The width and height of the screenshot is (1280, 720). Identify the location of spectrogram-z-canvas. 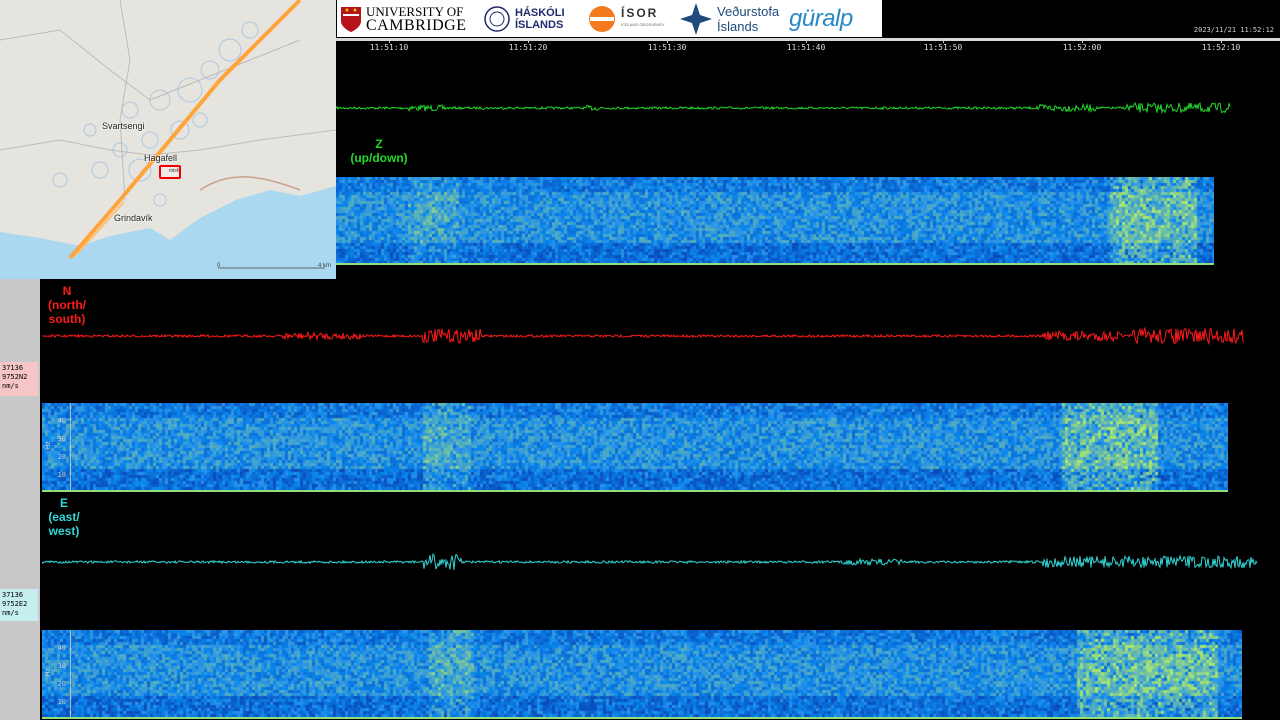
(775, 220).